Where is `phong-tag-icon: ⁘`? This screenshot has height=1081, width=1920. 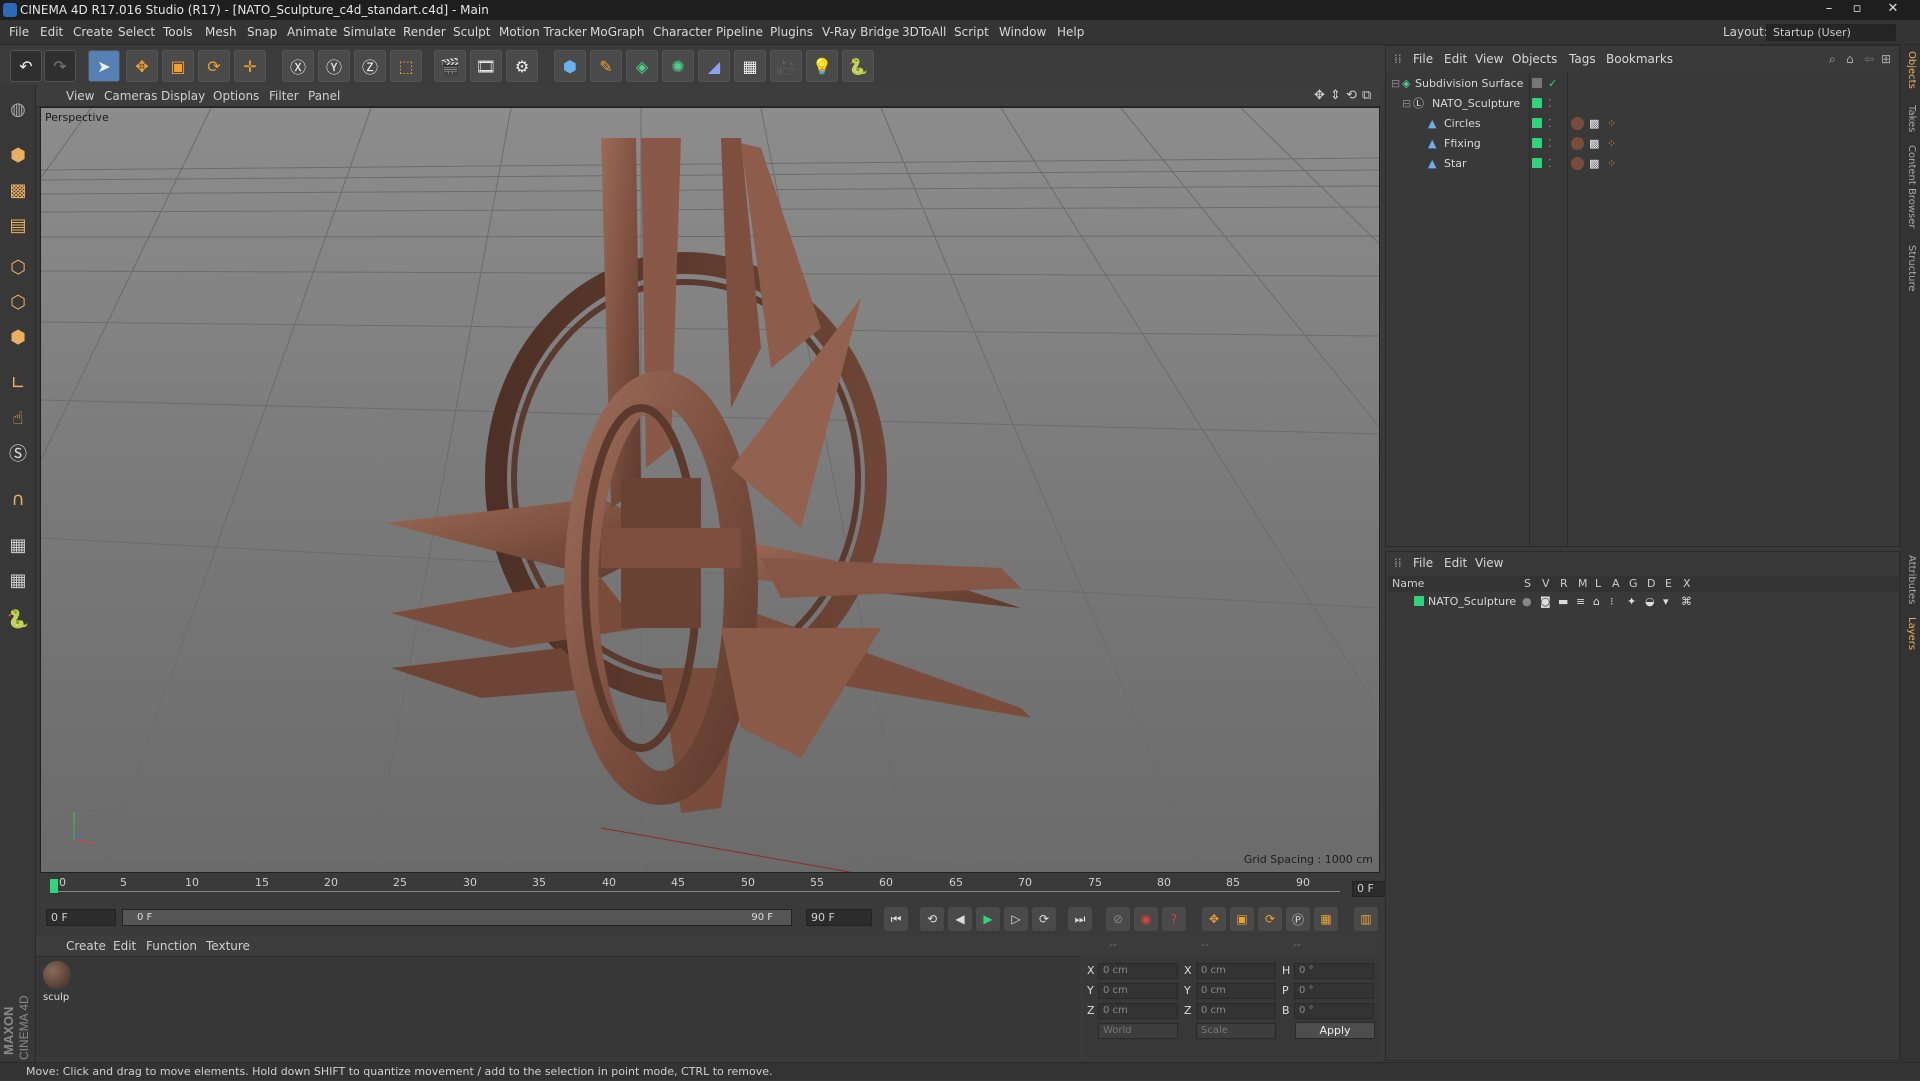
phong-tag-icon: ⁘ is located at coordinates (1611, 143).